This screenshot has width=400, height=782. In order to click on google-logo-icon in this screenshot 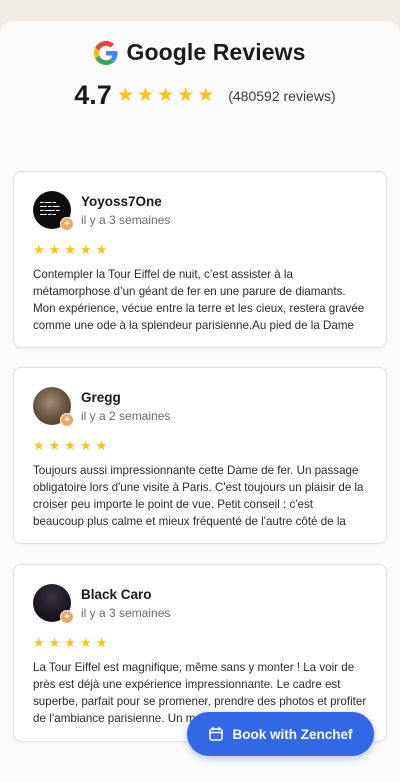, I will do `click(106, 52)`.